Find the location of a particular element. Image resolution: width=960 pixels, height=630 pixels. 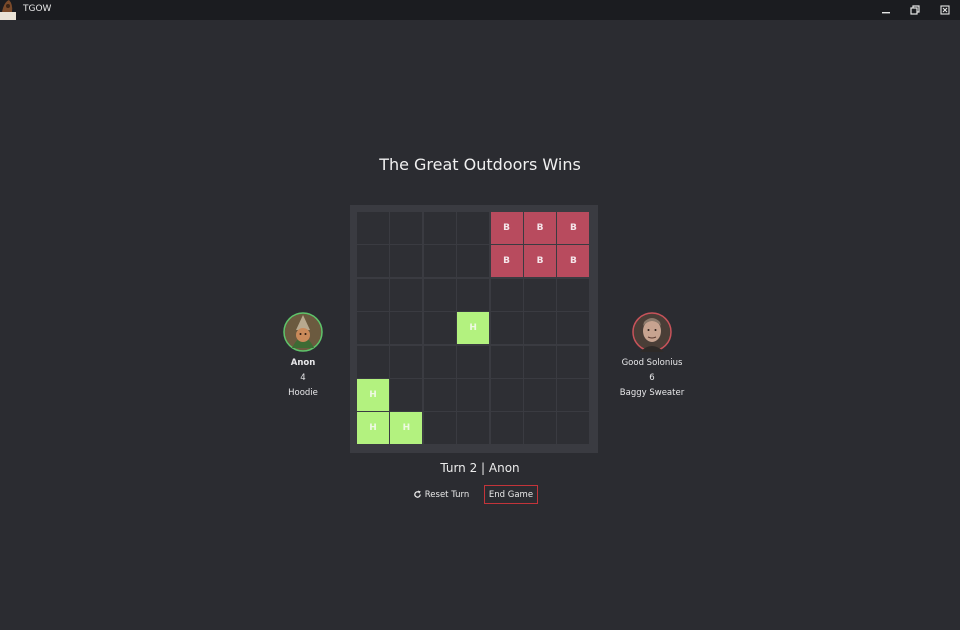

board-cell-r3-c2 is located at coordinates (439, 328).